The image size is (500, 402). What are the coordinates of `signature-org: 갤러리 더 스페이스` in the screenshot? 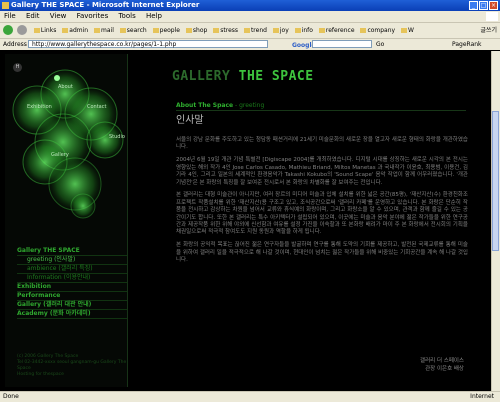 It's located at (442, 361).